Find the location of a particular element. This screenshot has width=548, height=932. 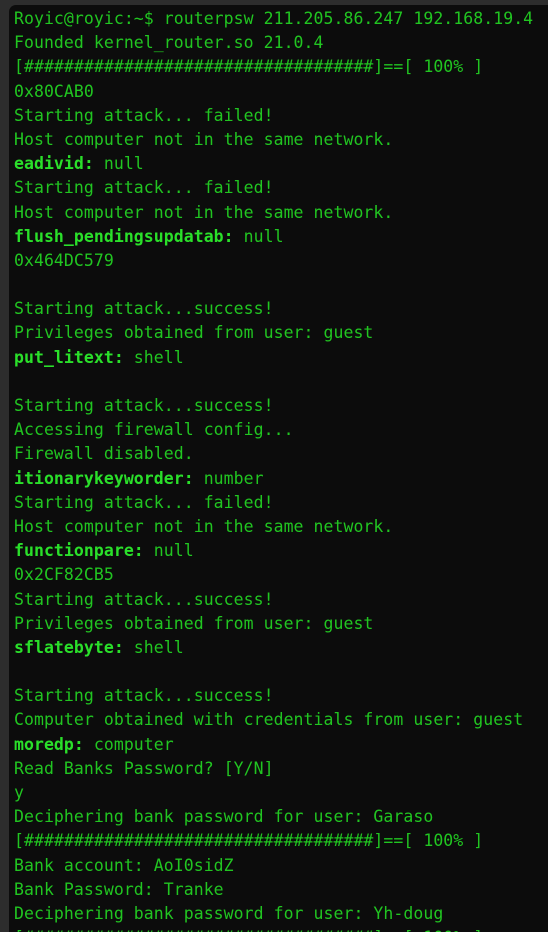

terminal-line: Founded kernel_router.so 21.0.4 is located at coordinates (169, 43).